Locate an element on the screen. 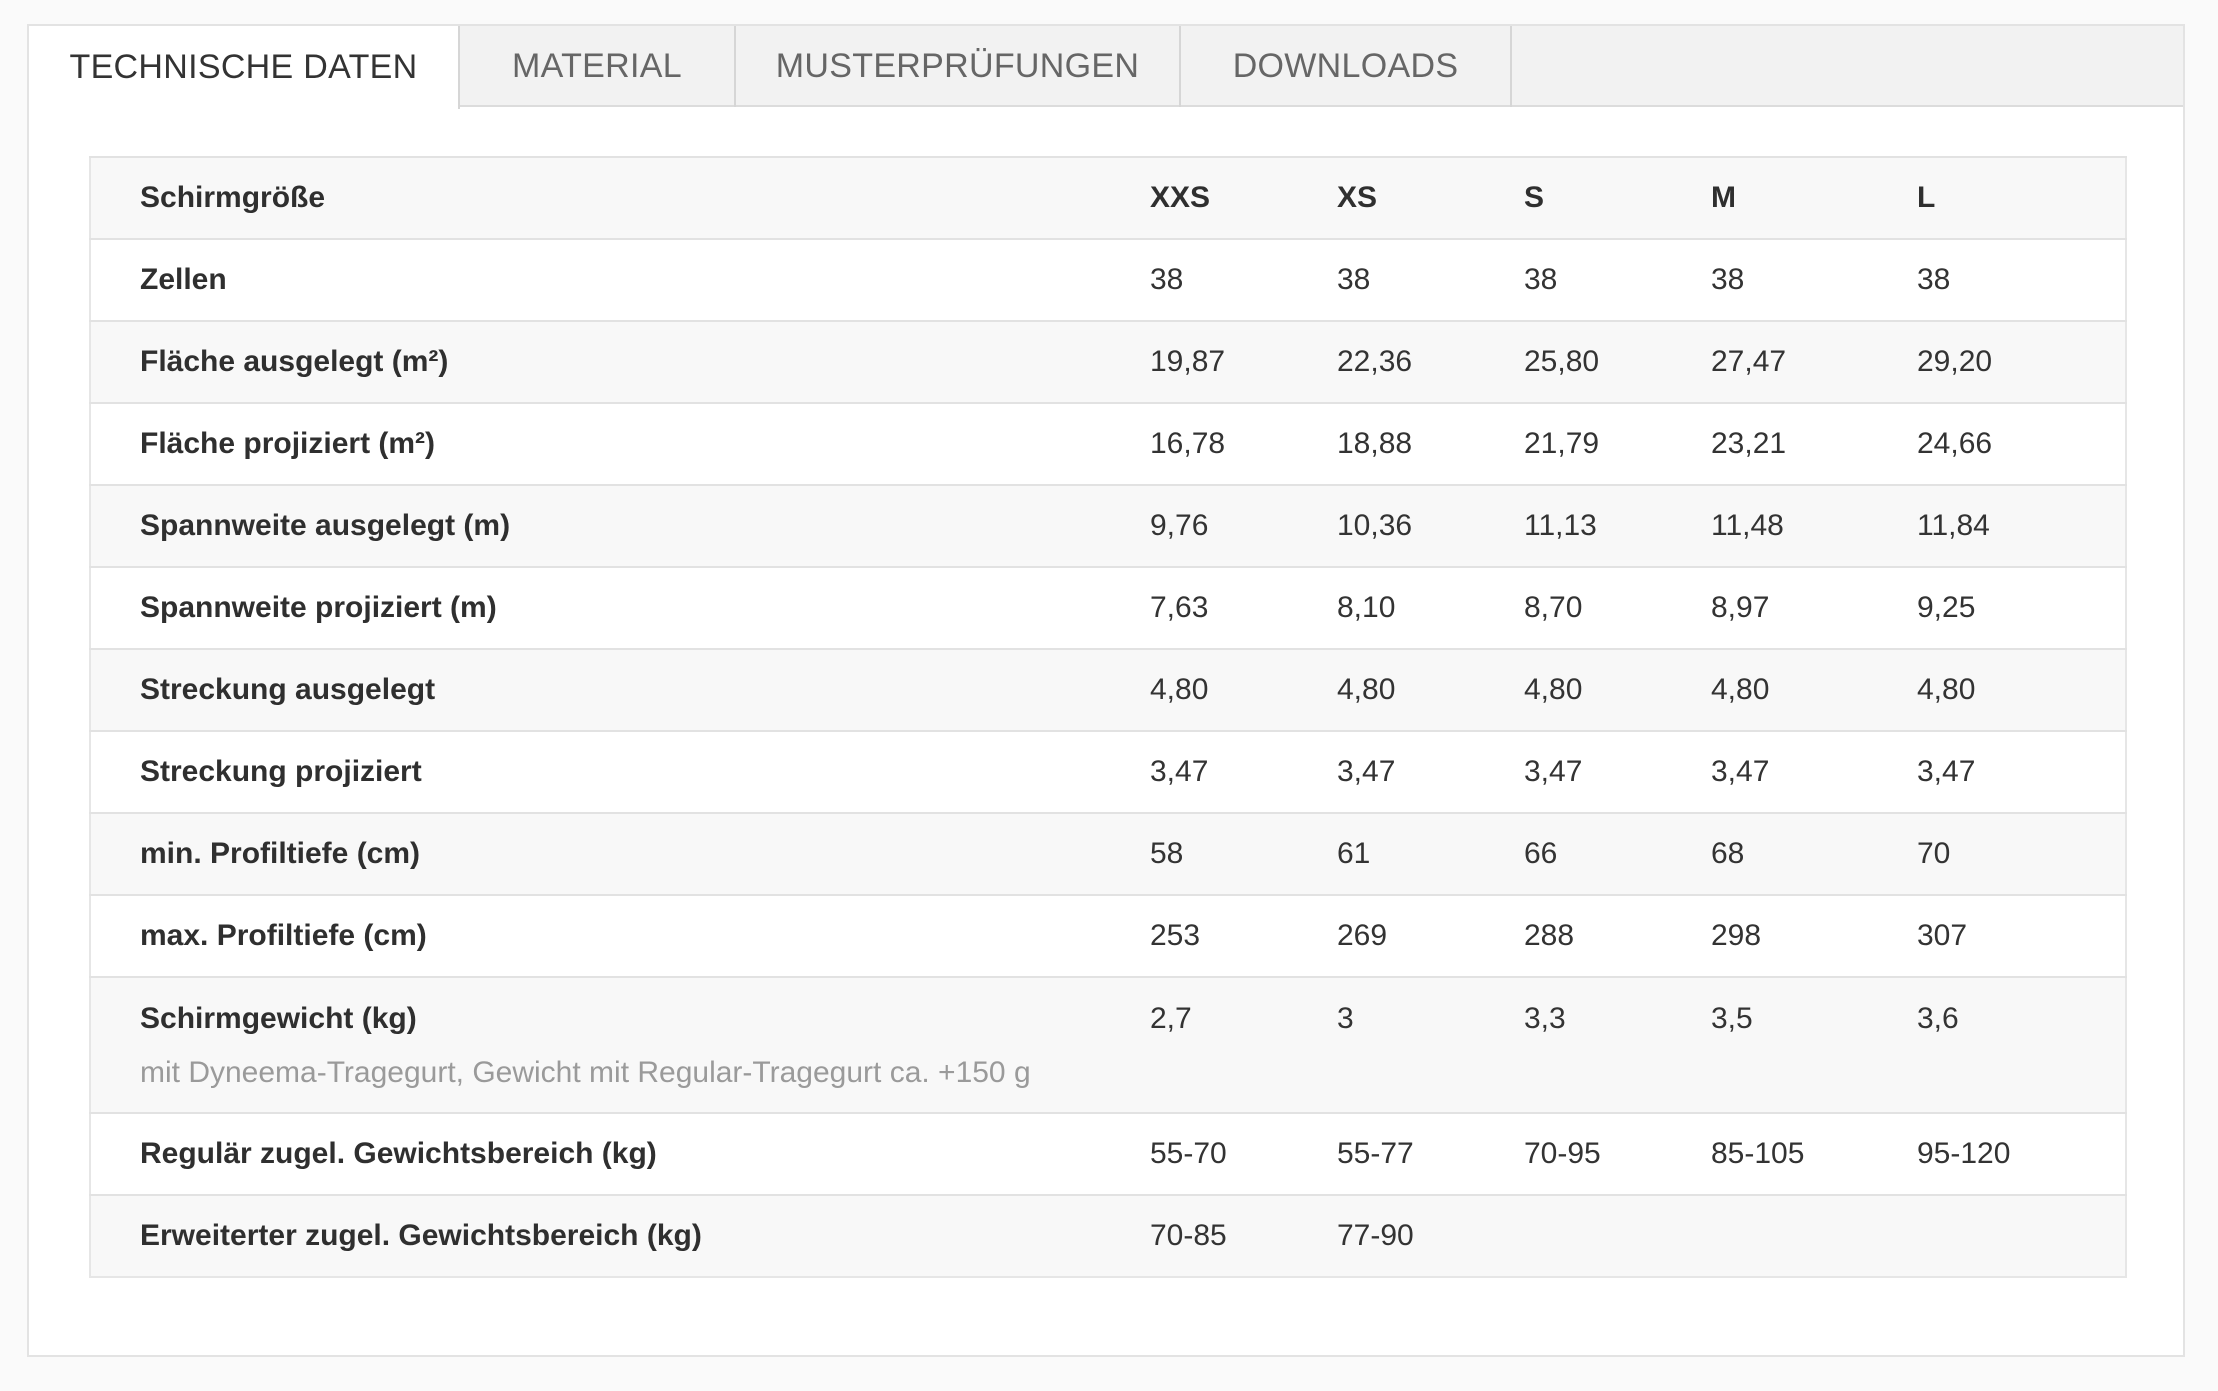  table-cell: 58 is located at coordinates (1167, 853).